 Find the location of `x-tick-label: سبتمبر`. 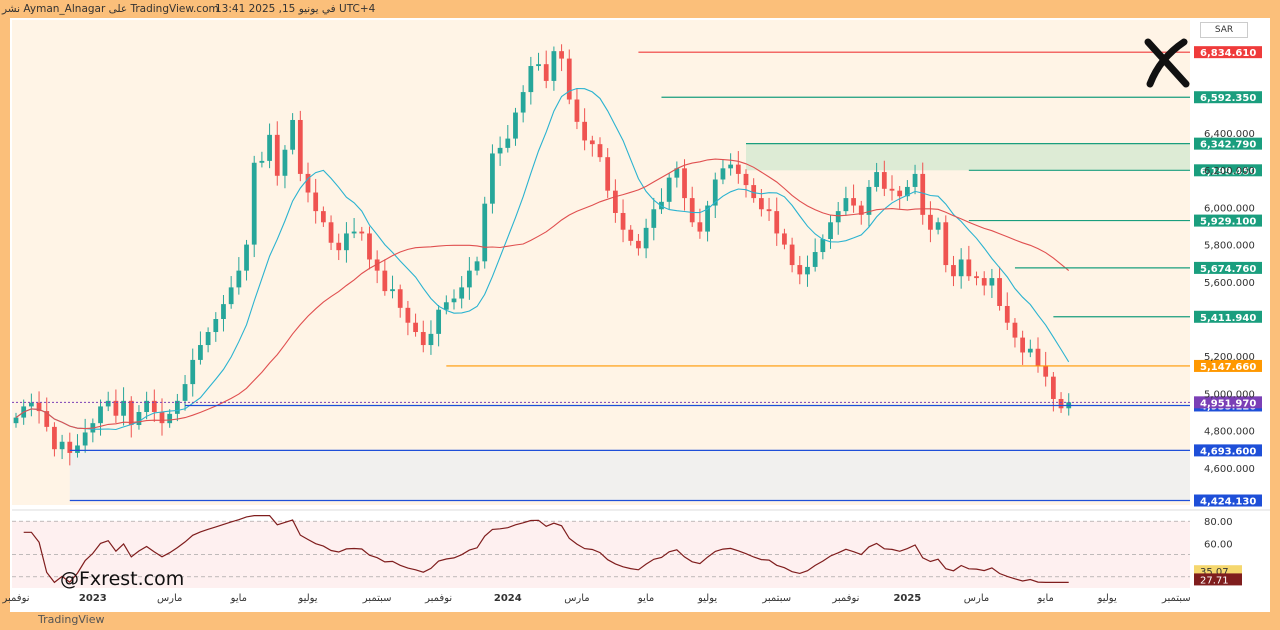

x-tick-label: سبتمبر is located at coordinates (1176, 598).